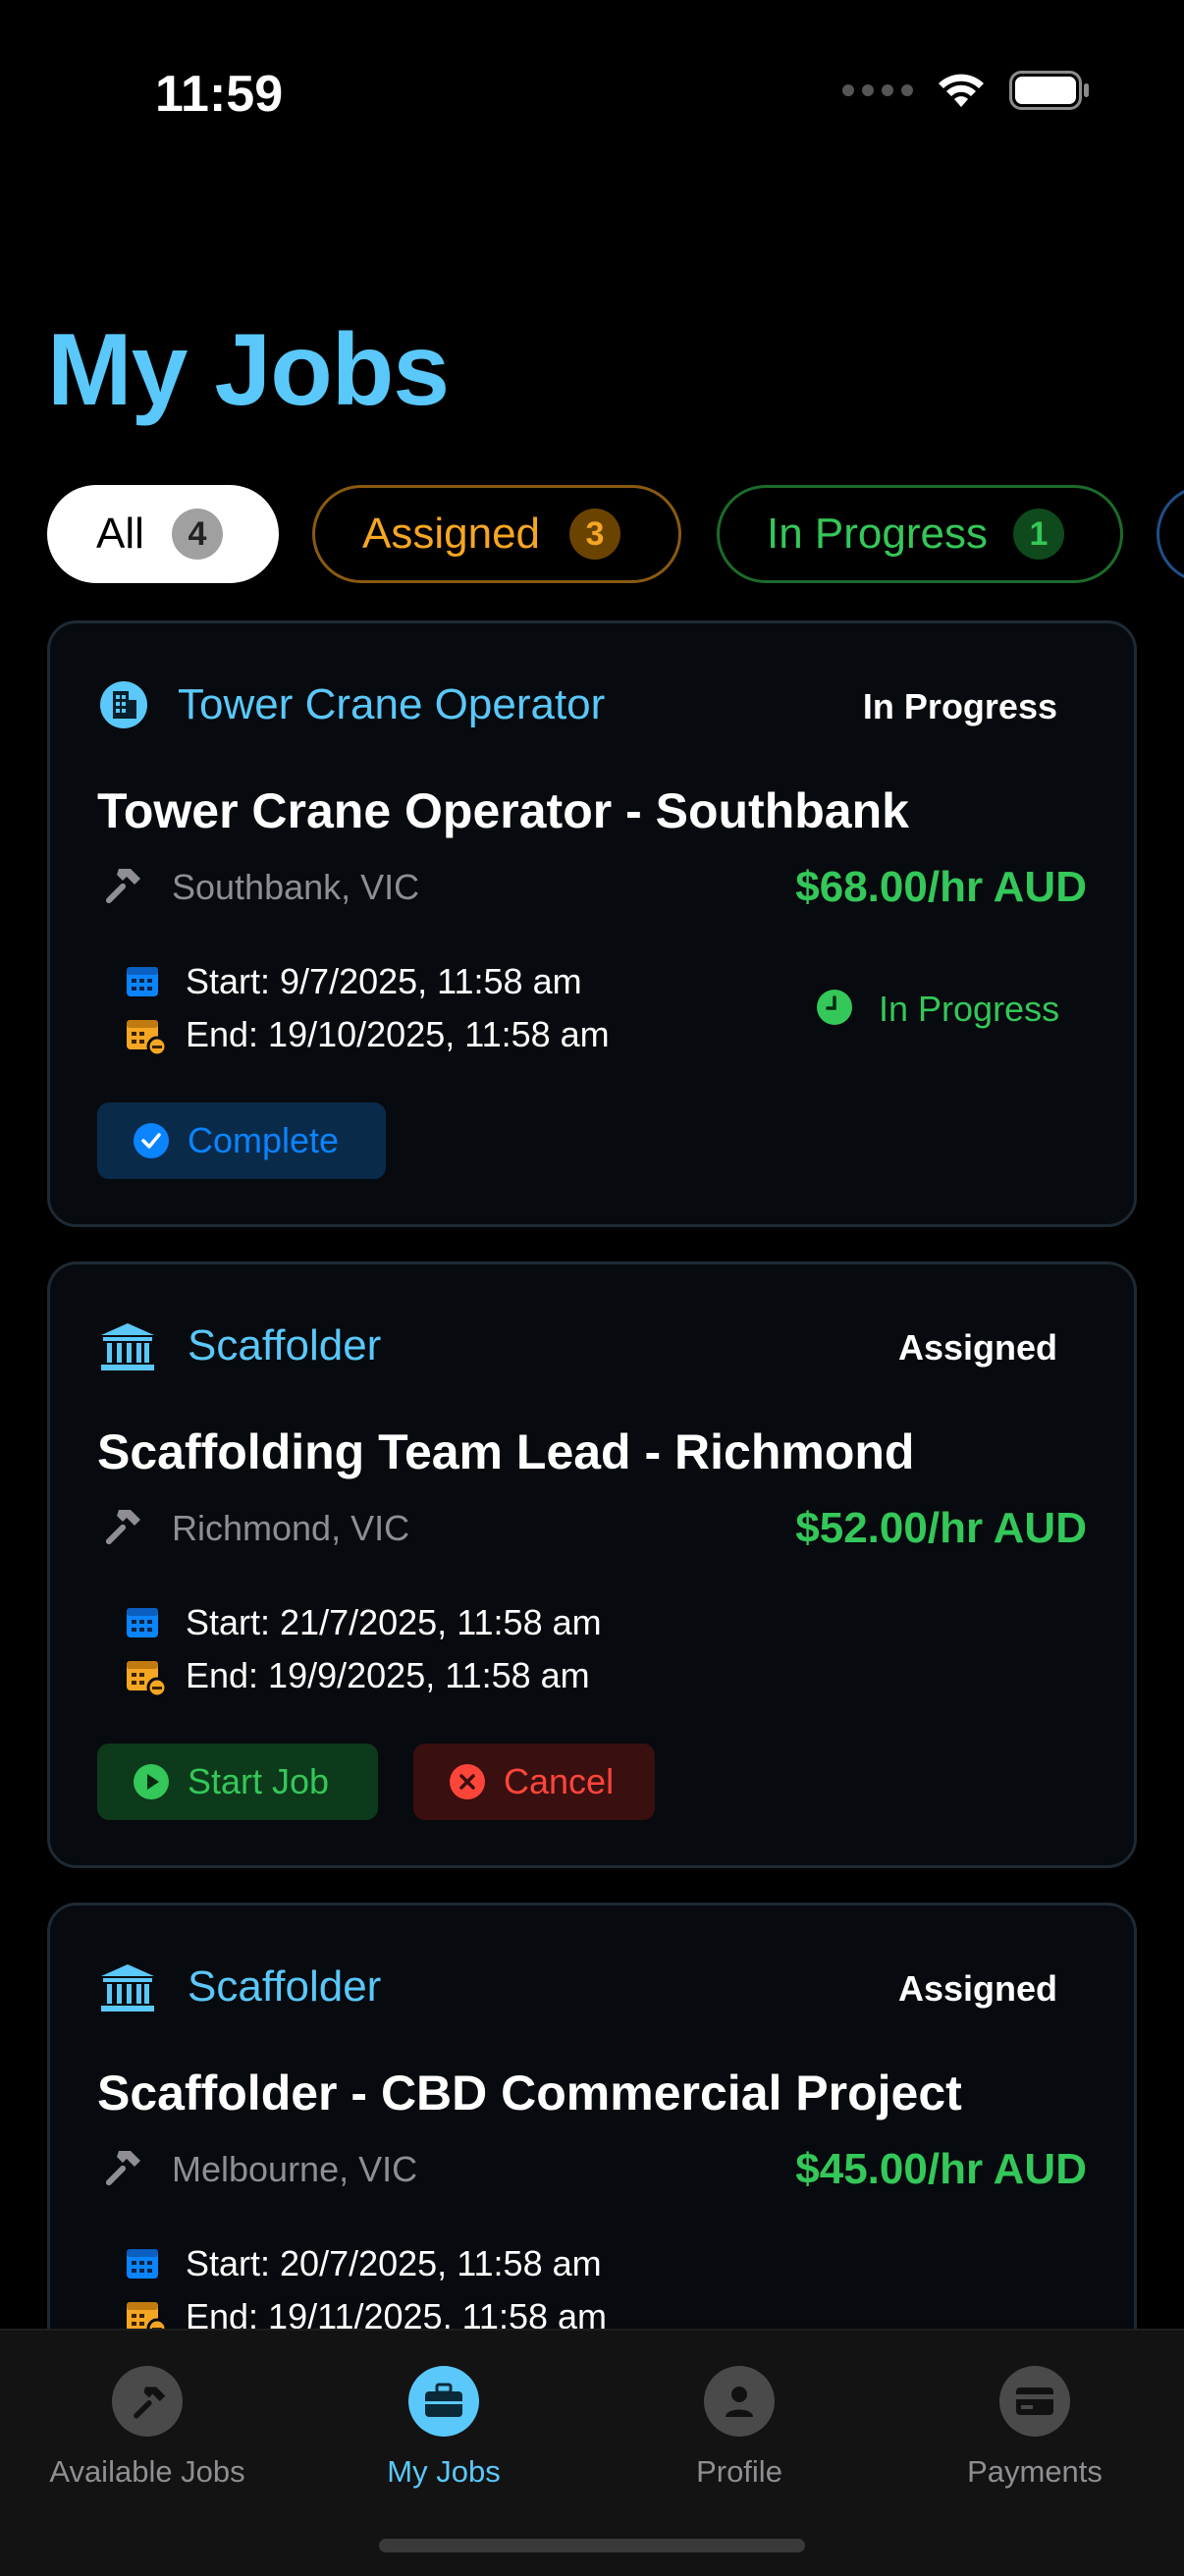 The height and width of the screenshot is (2576, 1184). What do you see at coordinates (152, 1140) in the screenshot?
I see `checkmark-icon` at bounding box center [152, 1140].